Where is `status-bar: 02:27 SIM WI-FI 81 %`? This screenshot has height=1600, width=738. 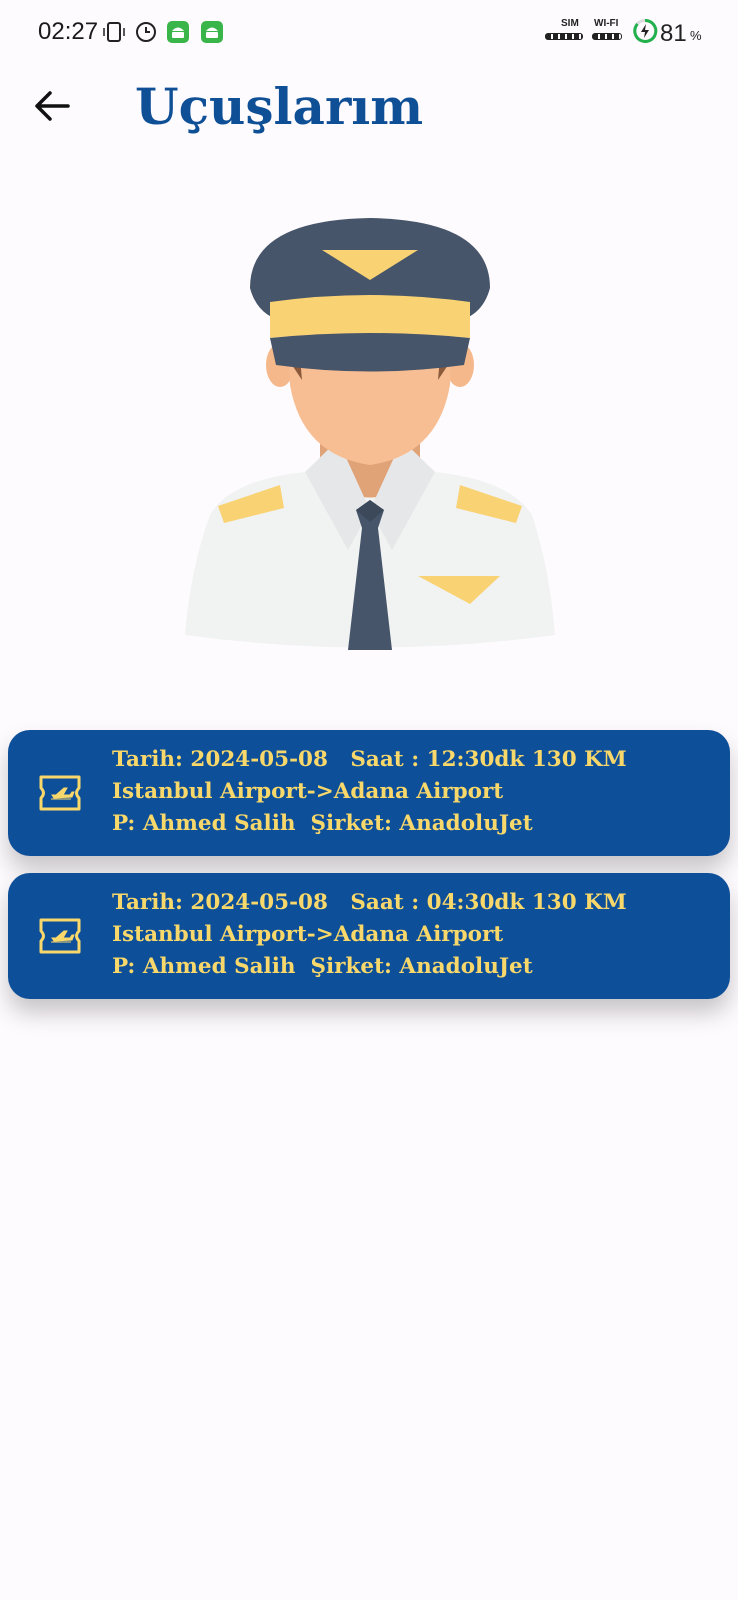
status-bar: 02:27 SIM WI-FI 81 % is located at coordinates (369, 33).